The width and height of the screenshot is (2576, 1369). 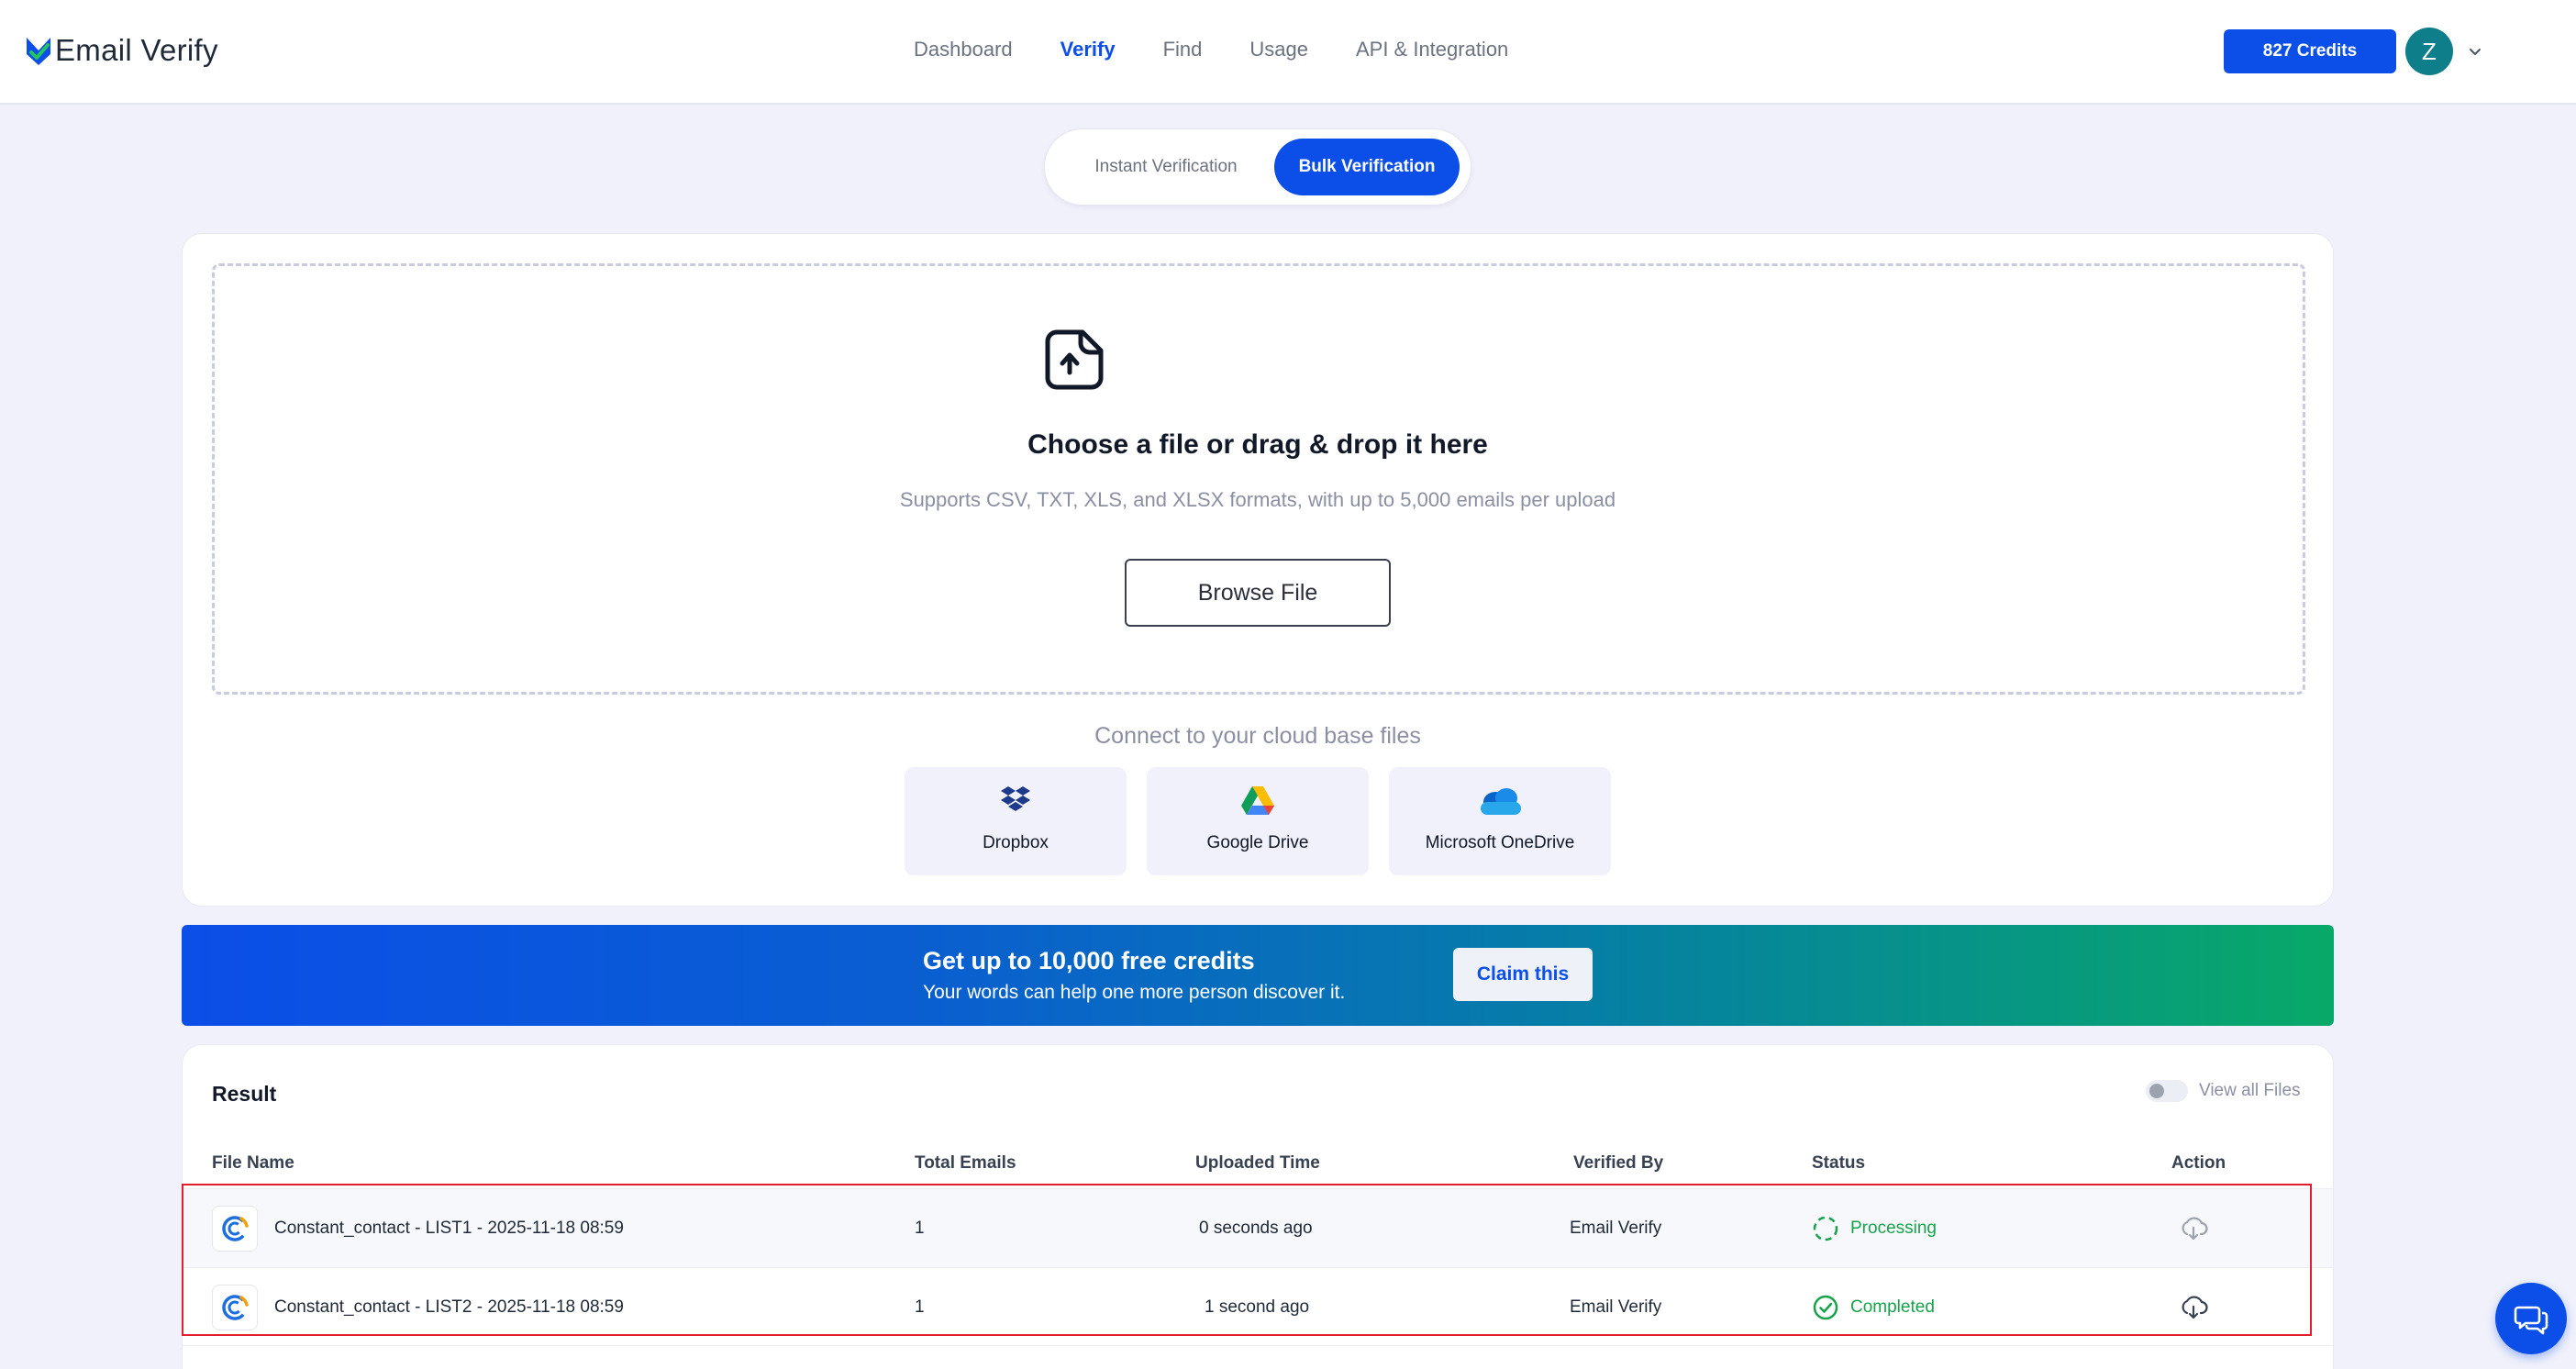 What do you see at coordinates (1825, 1307) in the screenshot?
I see `check-circle-icon` at bounding box center [1825, 1307].